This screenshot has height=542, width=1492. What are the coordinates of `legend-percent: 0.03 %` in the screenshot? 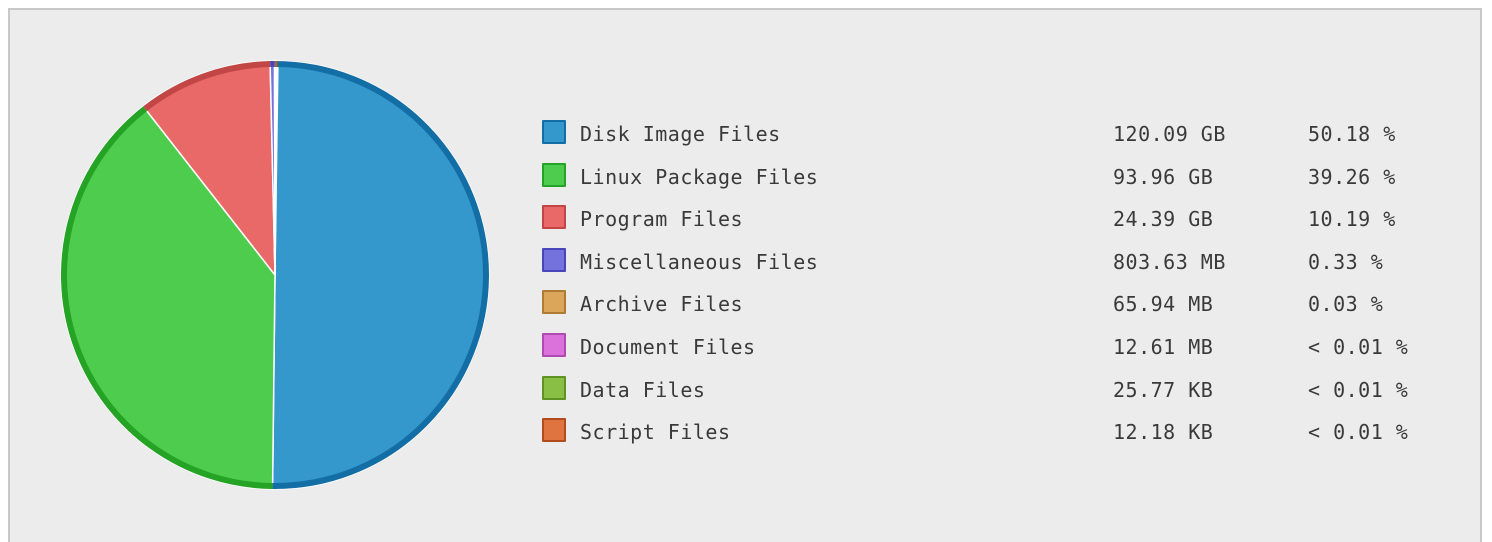 It's located at (1346, 304).